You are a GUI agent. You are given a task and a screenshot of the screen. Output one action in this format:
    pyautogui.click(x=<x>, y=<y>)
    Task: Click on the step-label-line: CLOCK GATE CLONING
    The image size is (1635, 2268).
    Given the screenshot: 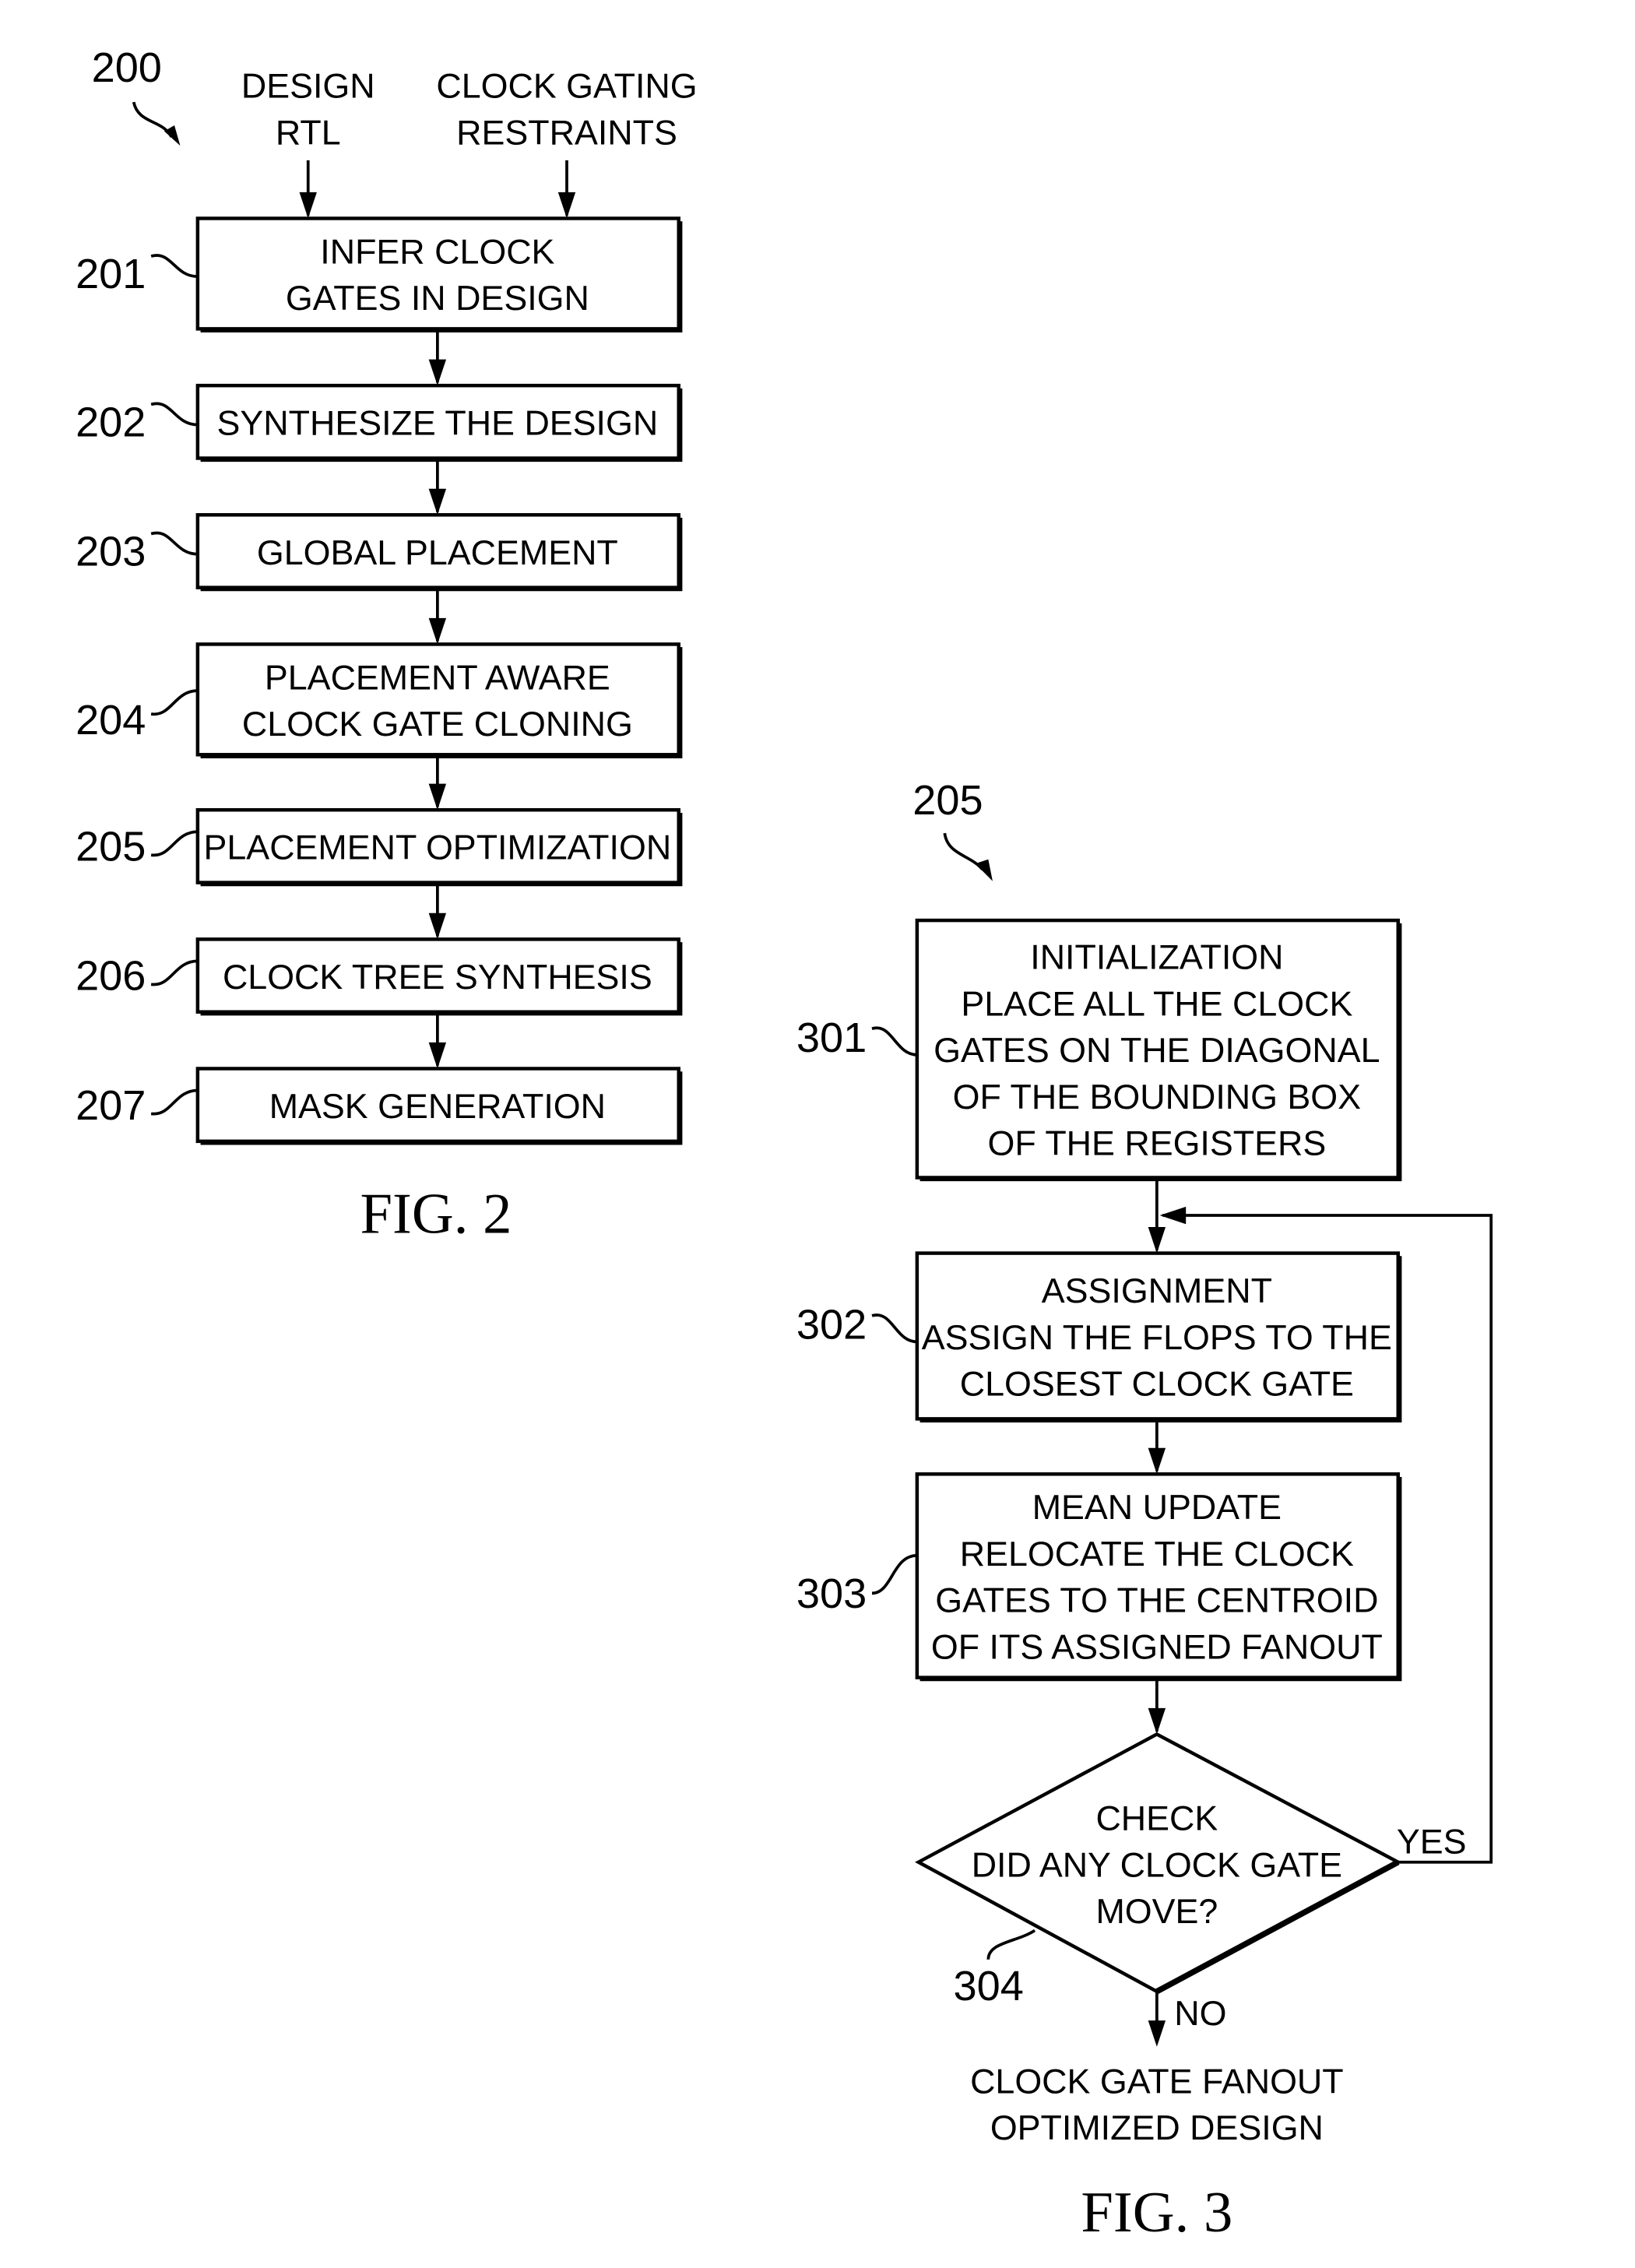 What is the action you would take?
    pyautogui.click(x=438, y=724)
    